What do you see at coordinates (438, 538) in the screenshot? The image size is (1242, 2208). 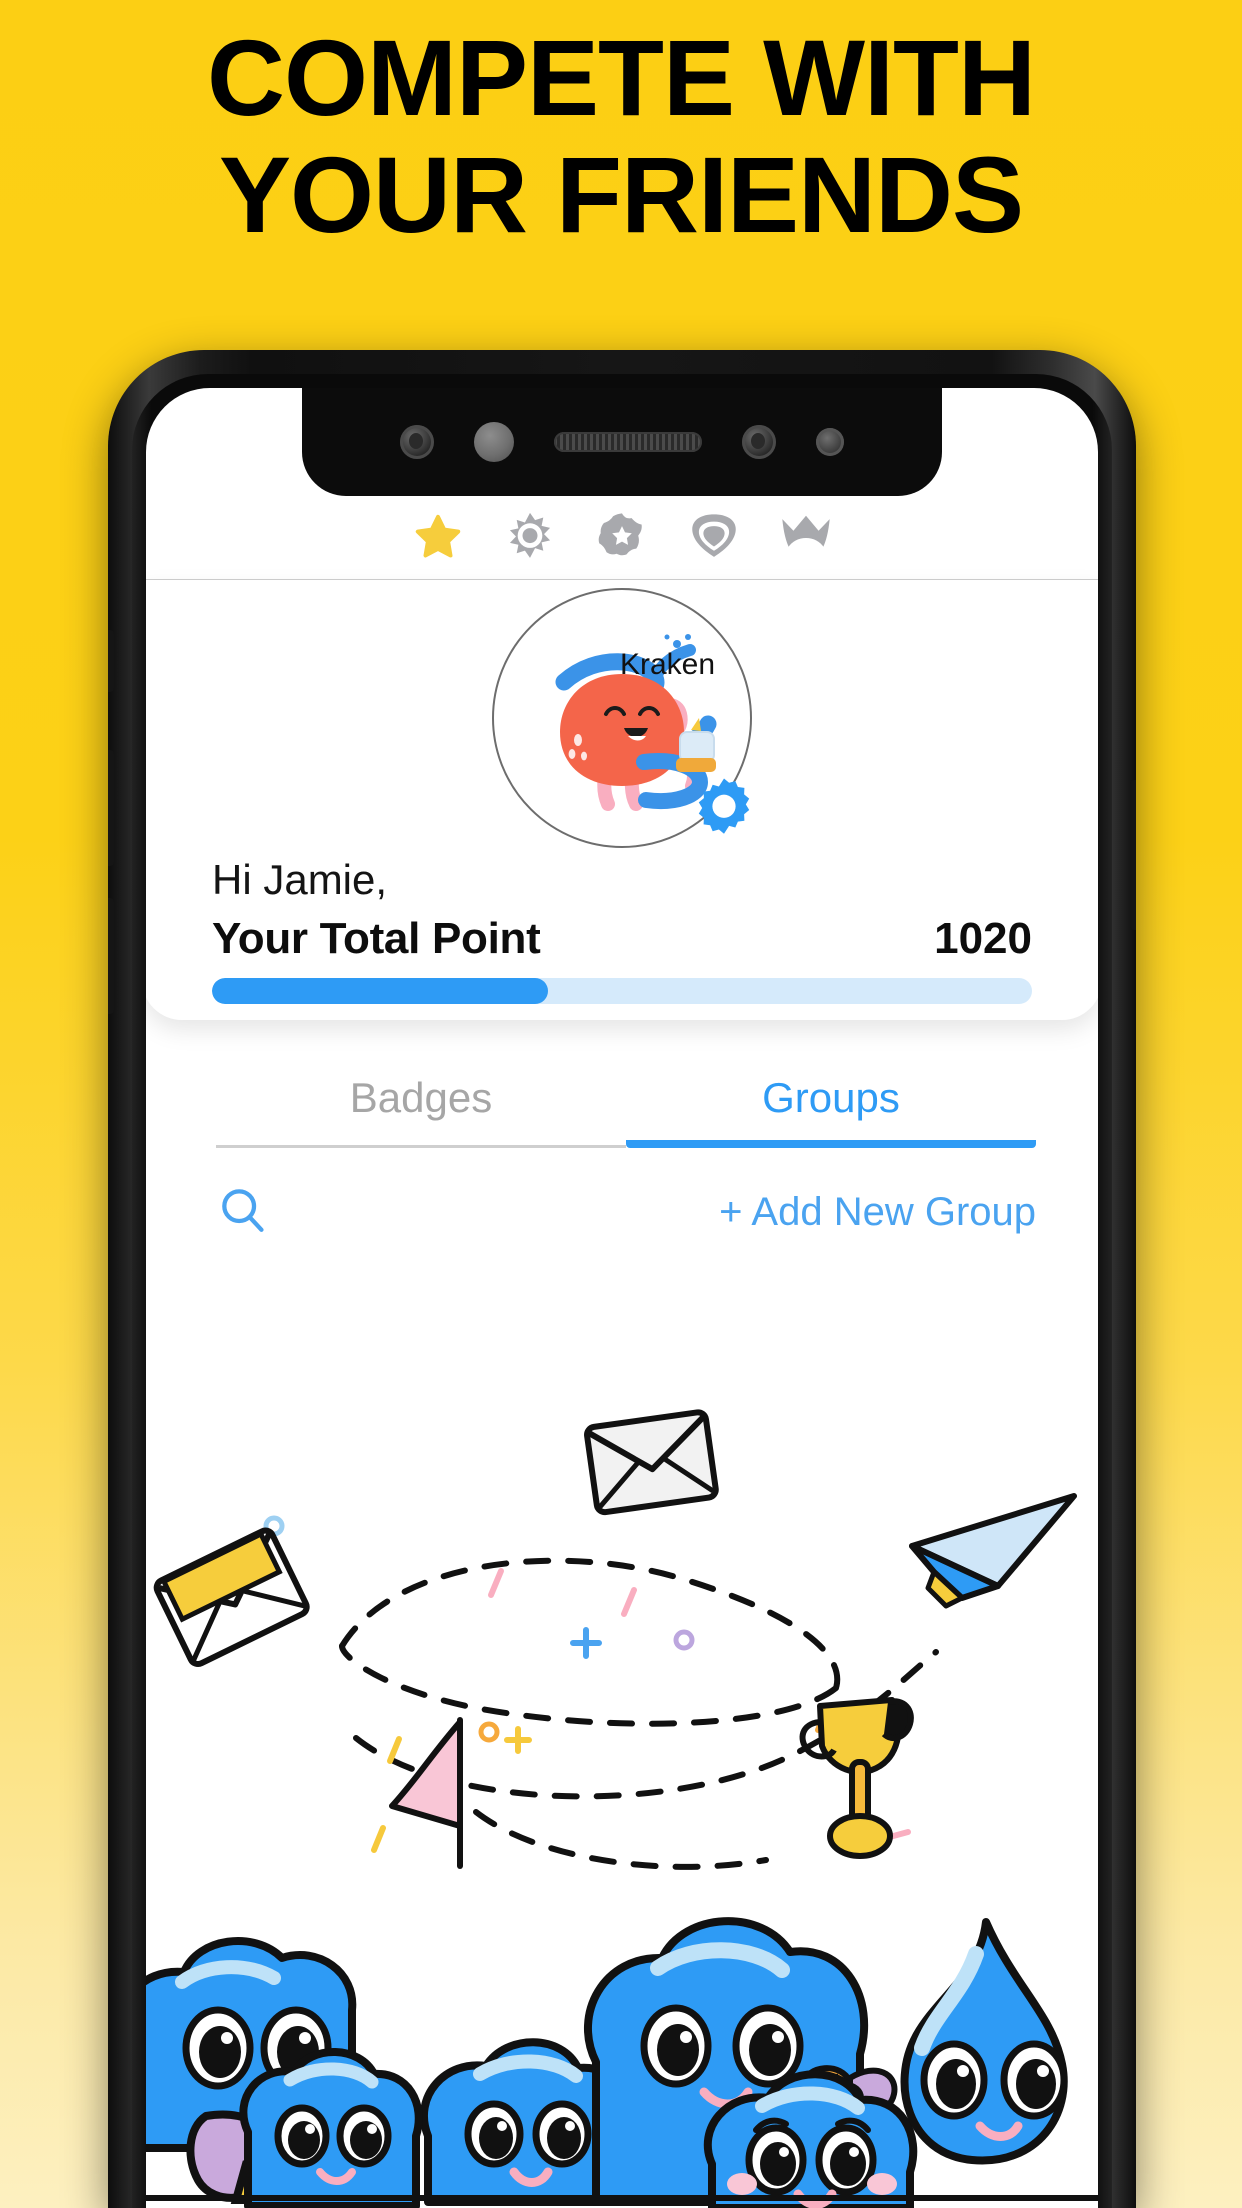 I see `star-badge-icon` at bounding box center [438, 538].